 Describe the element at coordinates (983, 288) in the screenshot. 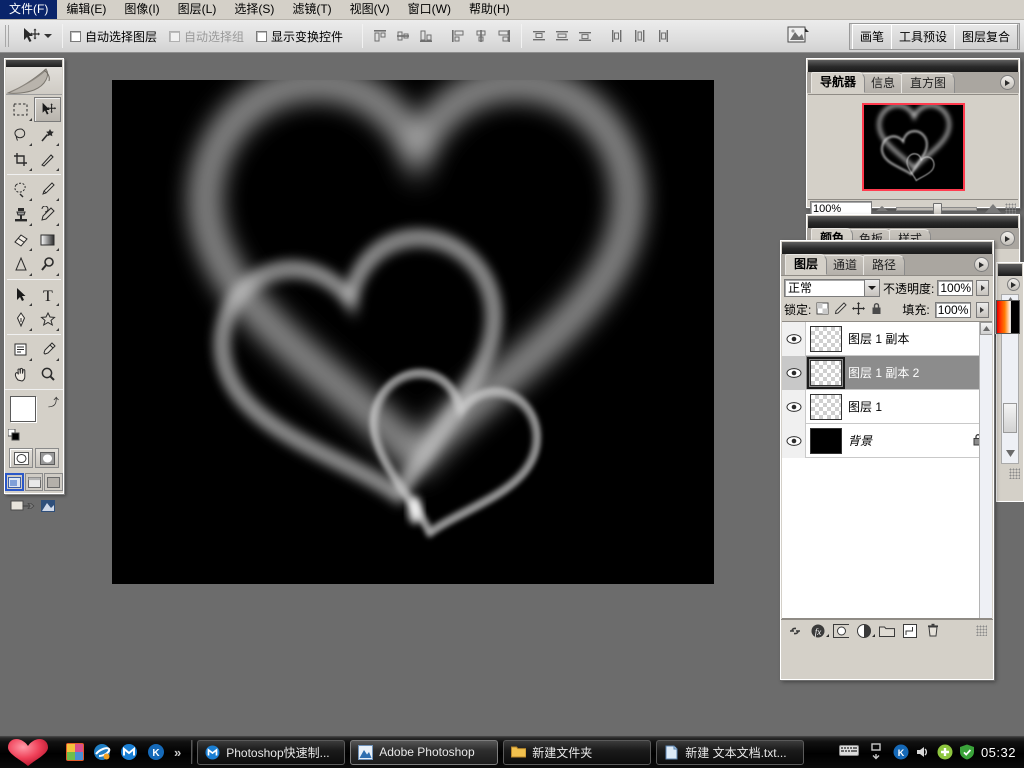

I see `opacity-slider-button` at that location.